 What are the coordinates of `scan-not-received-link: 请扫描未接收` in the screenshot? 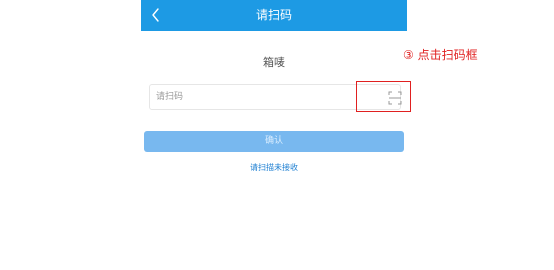 It's located at (274, 167).